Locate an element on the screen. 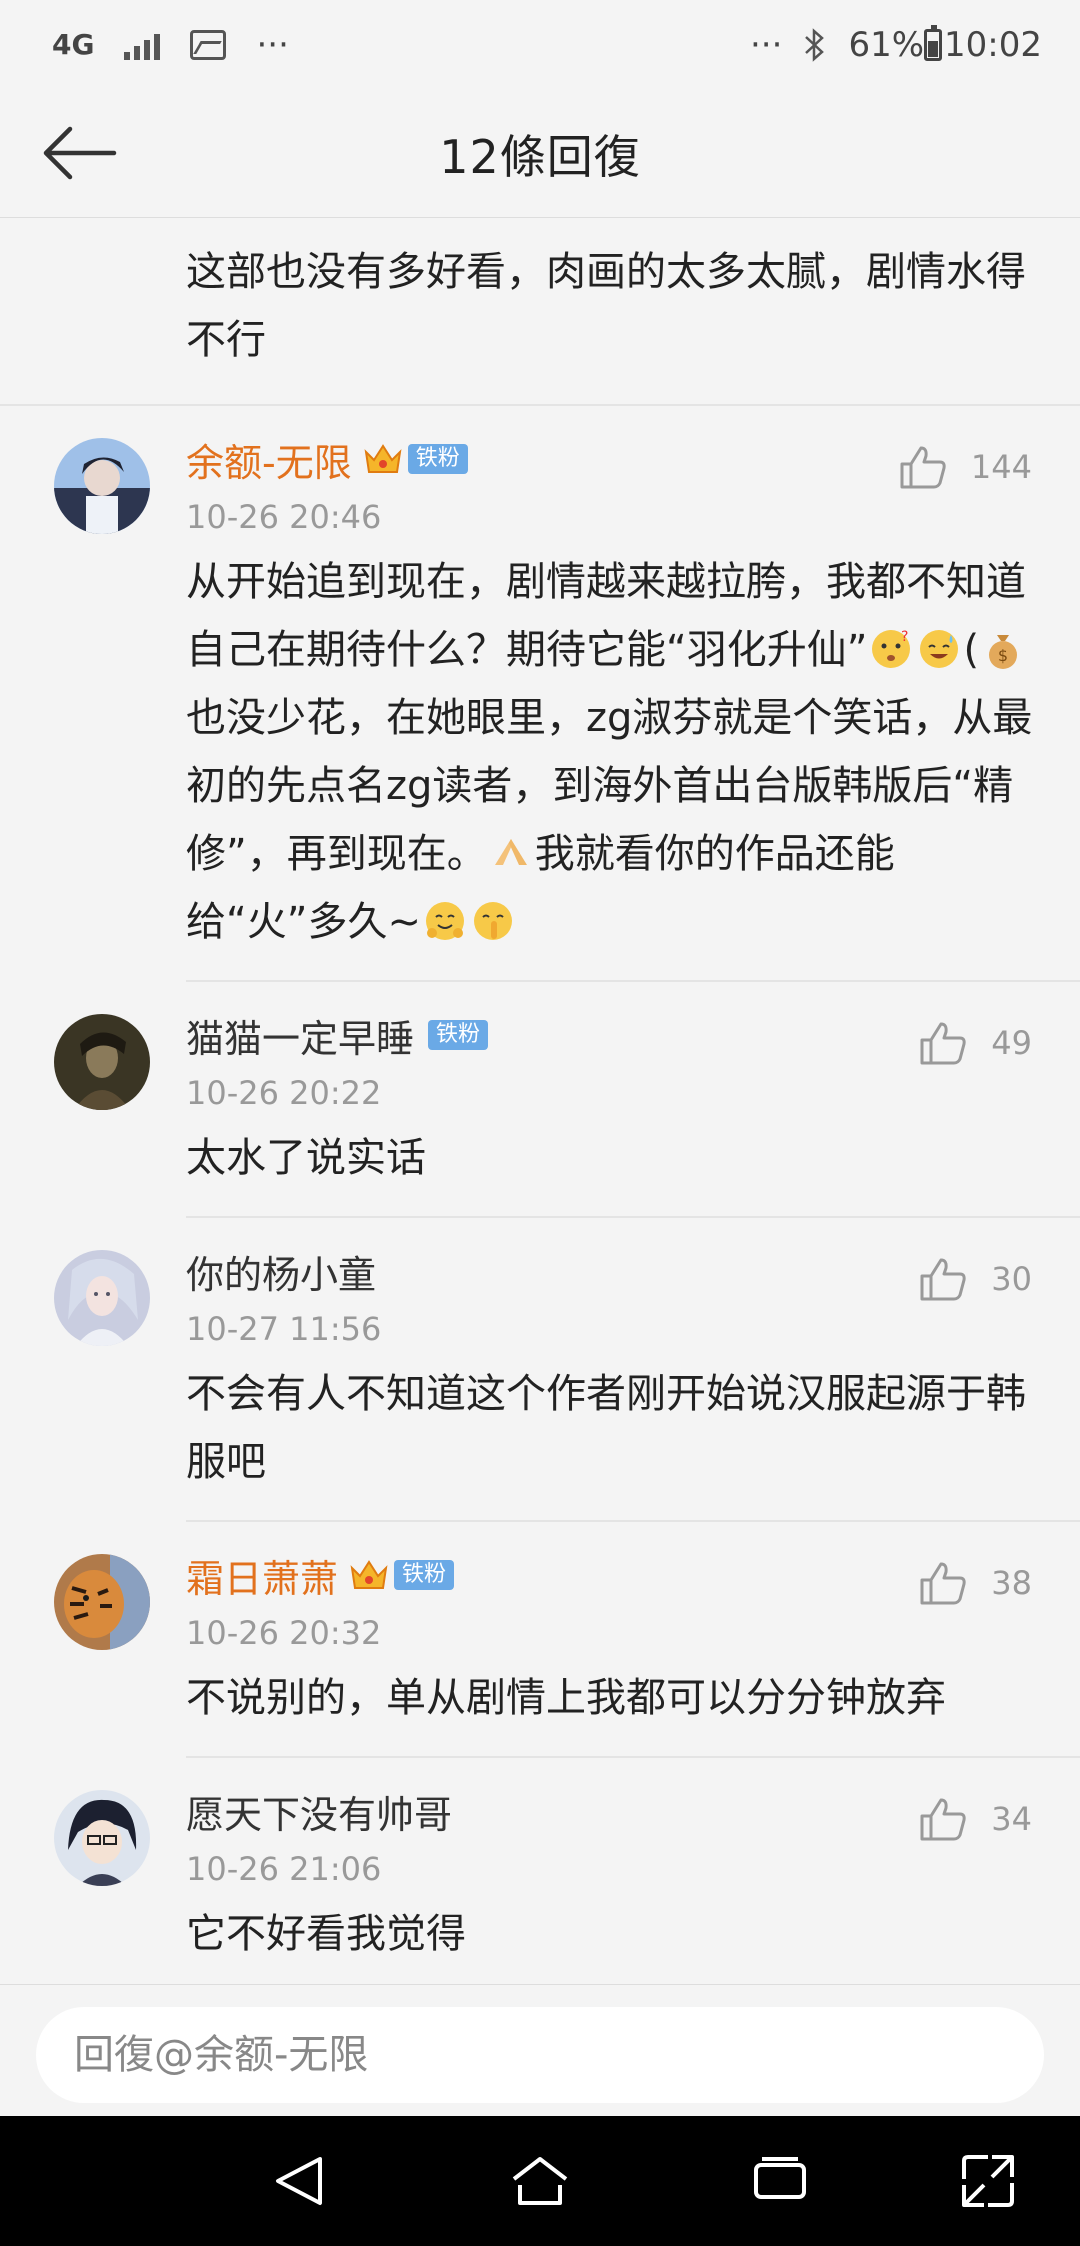  comment-text: 它不好看我觉得 is located at coordinates (326, 1934).